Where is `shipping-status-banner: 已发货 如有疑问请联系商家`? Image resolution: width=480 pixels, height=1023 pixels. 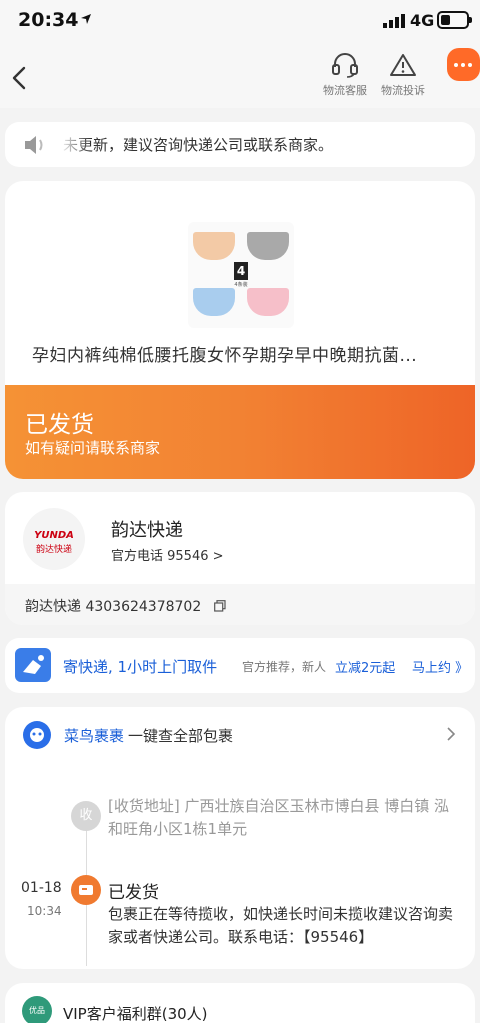
shipping-status-banner: 已发货 如有疑问请联系商家 is located at coordinates (240, 432).